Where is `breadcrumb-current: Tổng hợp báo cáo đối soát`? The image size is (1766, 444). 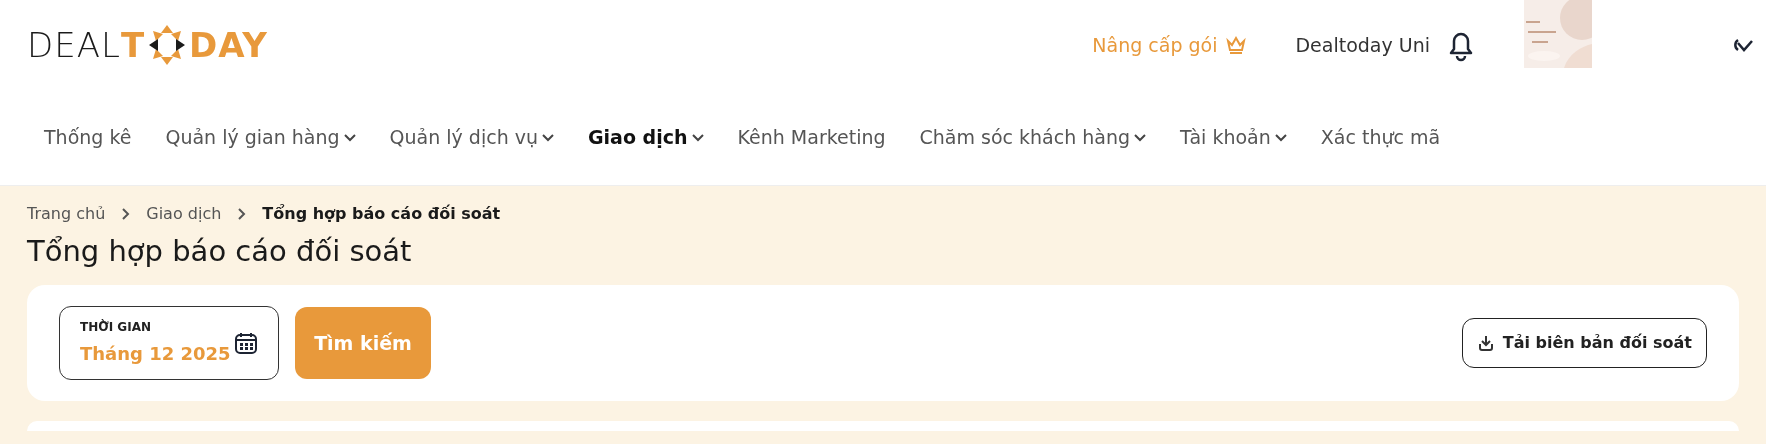 breadcrumb-current: Tổng hợp báo cáo đối soát is located at coordinates (381, 214).